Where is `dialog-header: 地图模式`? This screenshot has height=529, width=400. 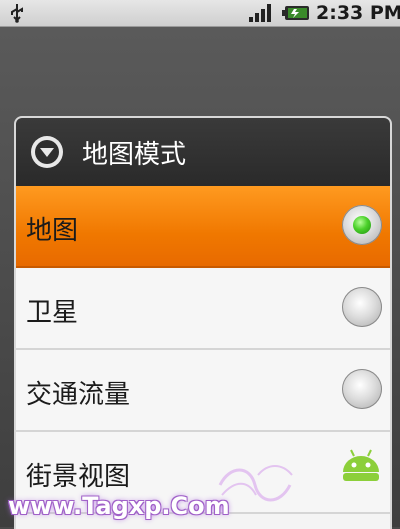 dialog-header: 地图模式 is located at coordinates (203, 152).